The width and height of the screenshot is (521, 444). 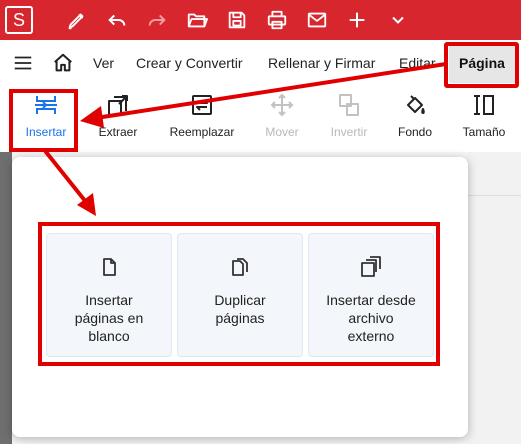 What do you see at coordinates (484, 105) in the screenshot?
I see `page-size-icon` at bounding box center [484, 105].